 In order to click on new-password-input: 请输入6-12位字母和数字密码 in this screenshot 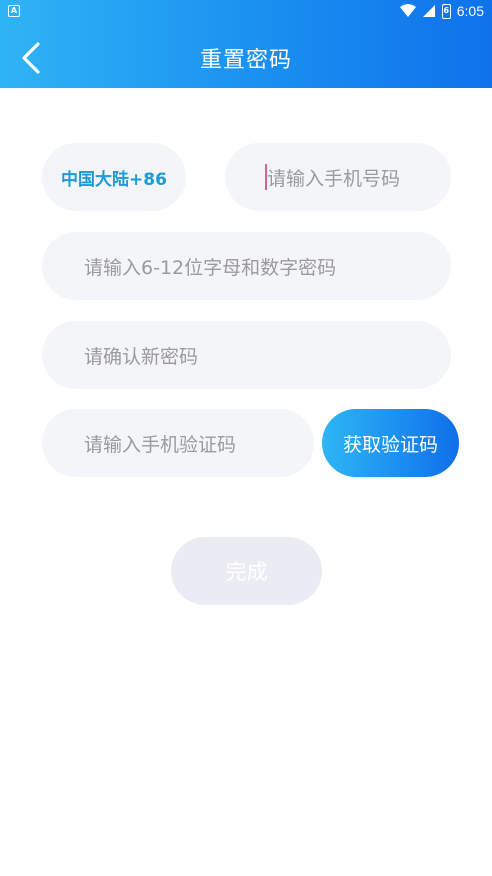, I will do `click(246, 266)`.